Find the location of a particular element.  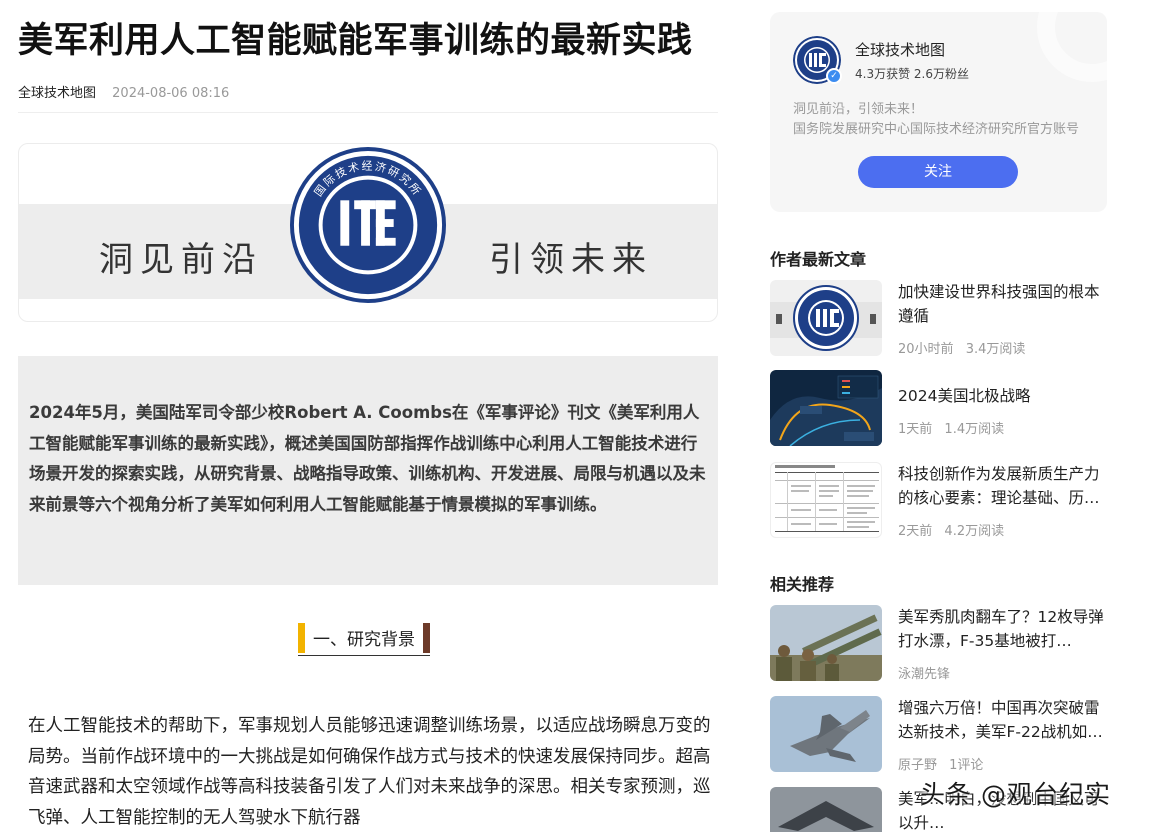

author-stats: 4.3万获赞 2.6万粉丝 is located at coordinates (912, 74).